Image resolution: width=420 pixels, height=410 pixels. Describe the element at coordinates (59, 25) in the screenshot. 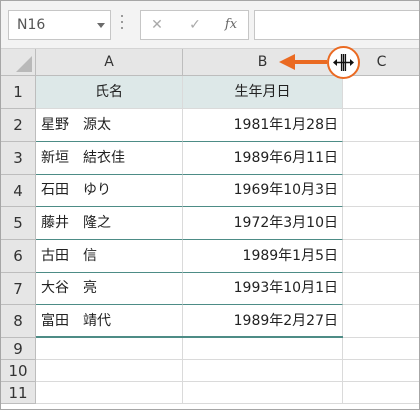

I see `name-box: N16` at that location.